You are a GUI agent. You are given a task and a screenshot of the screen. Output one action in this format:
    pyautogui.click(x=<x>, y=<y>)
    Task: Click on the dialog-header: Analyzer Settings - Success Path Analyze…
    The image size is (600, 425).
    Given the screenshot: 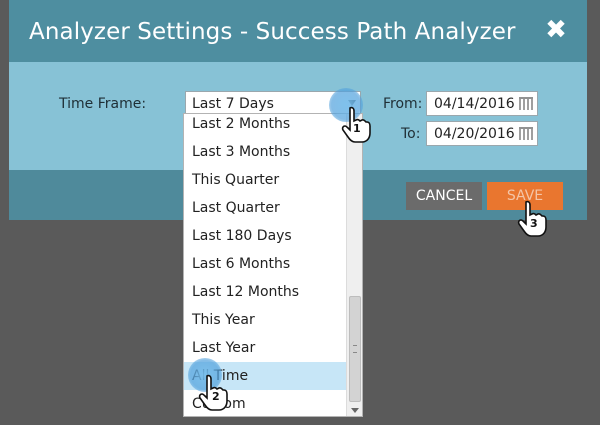 What is the action you would take?
    pyautogui.click(x=298, y=31)
    